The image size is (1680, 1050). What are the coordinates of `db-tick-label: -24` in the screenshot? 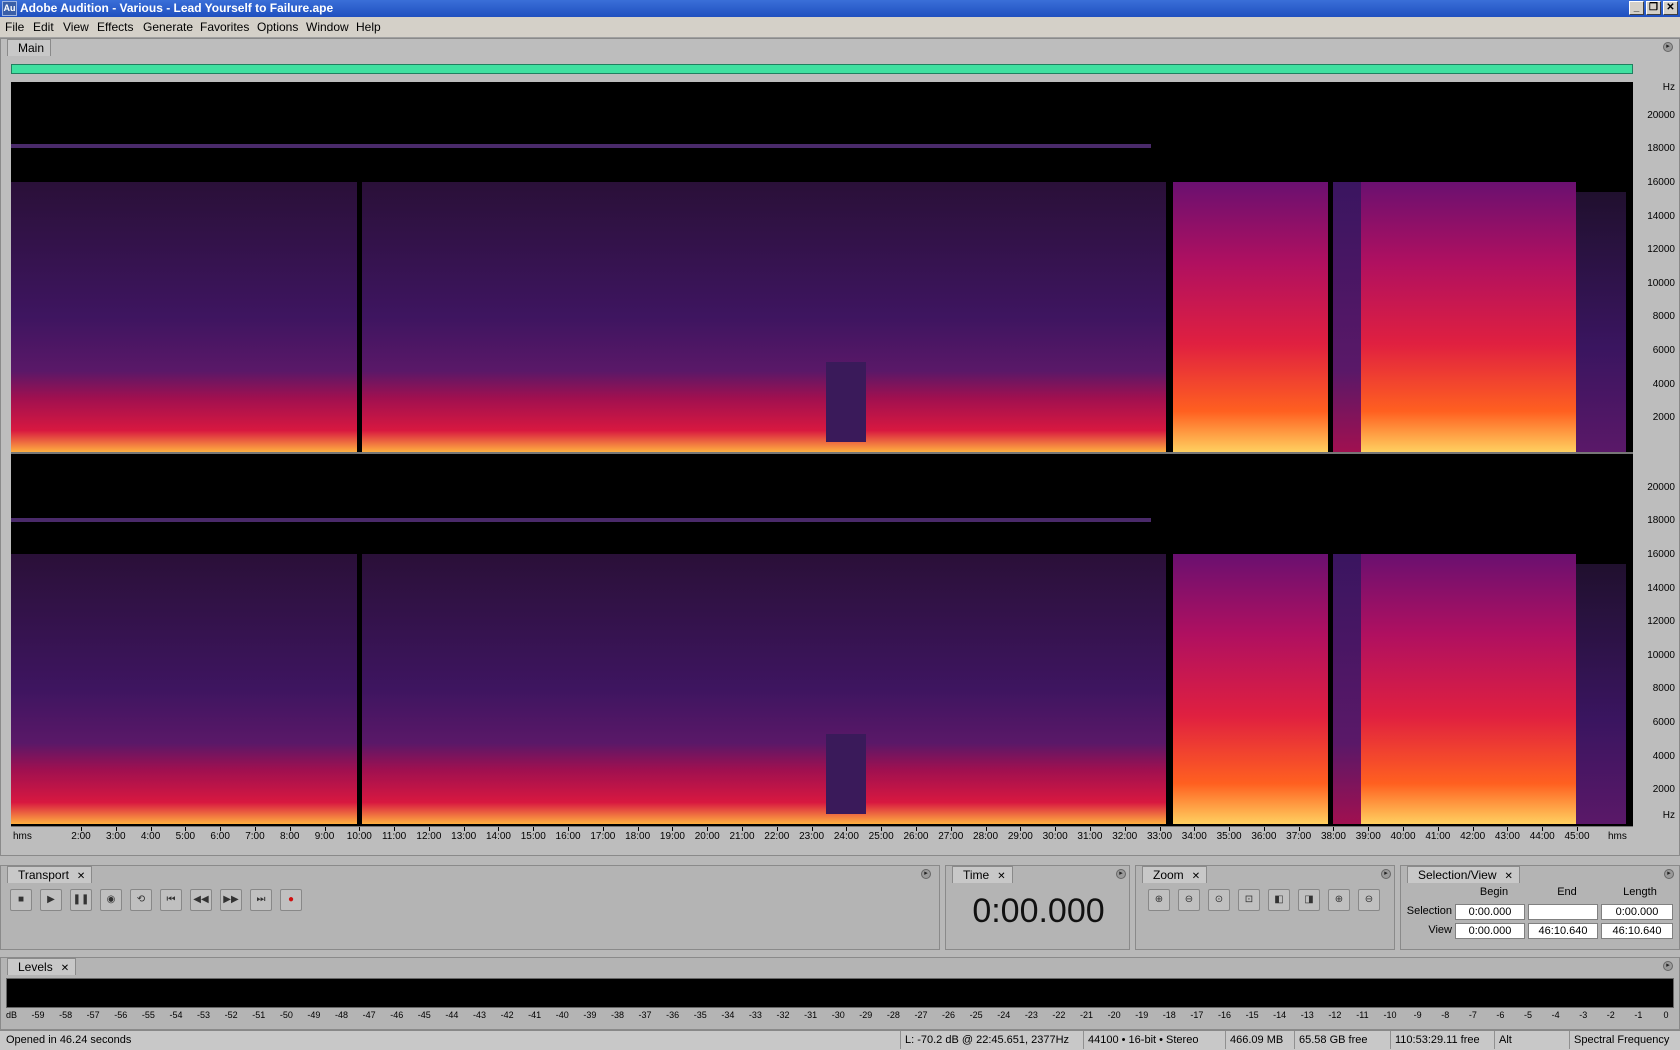 It's located at (1004, 1015).